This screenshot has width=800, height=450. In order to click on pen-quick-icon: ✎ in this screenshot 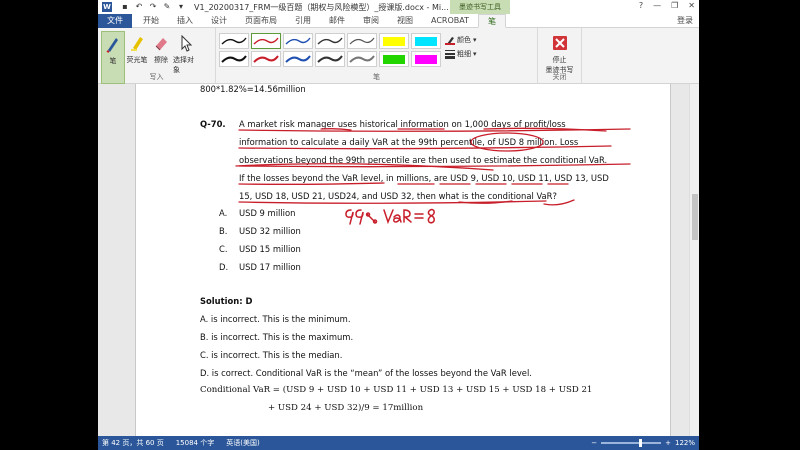, I will do `click(167, 7)`.